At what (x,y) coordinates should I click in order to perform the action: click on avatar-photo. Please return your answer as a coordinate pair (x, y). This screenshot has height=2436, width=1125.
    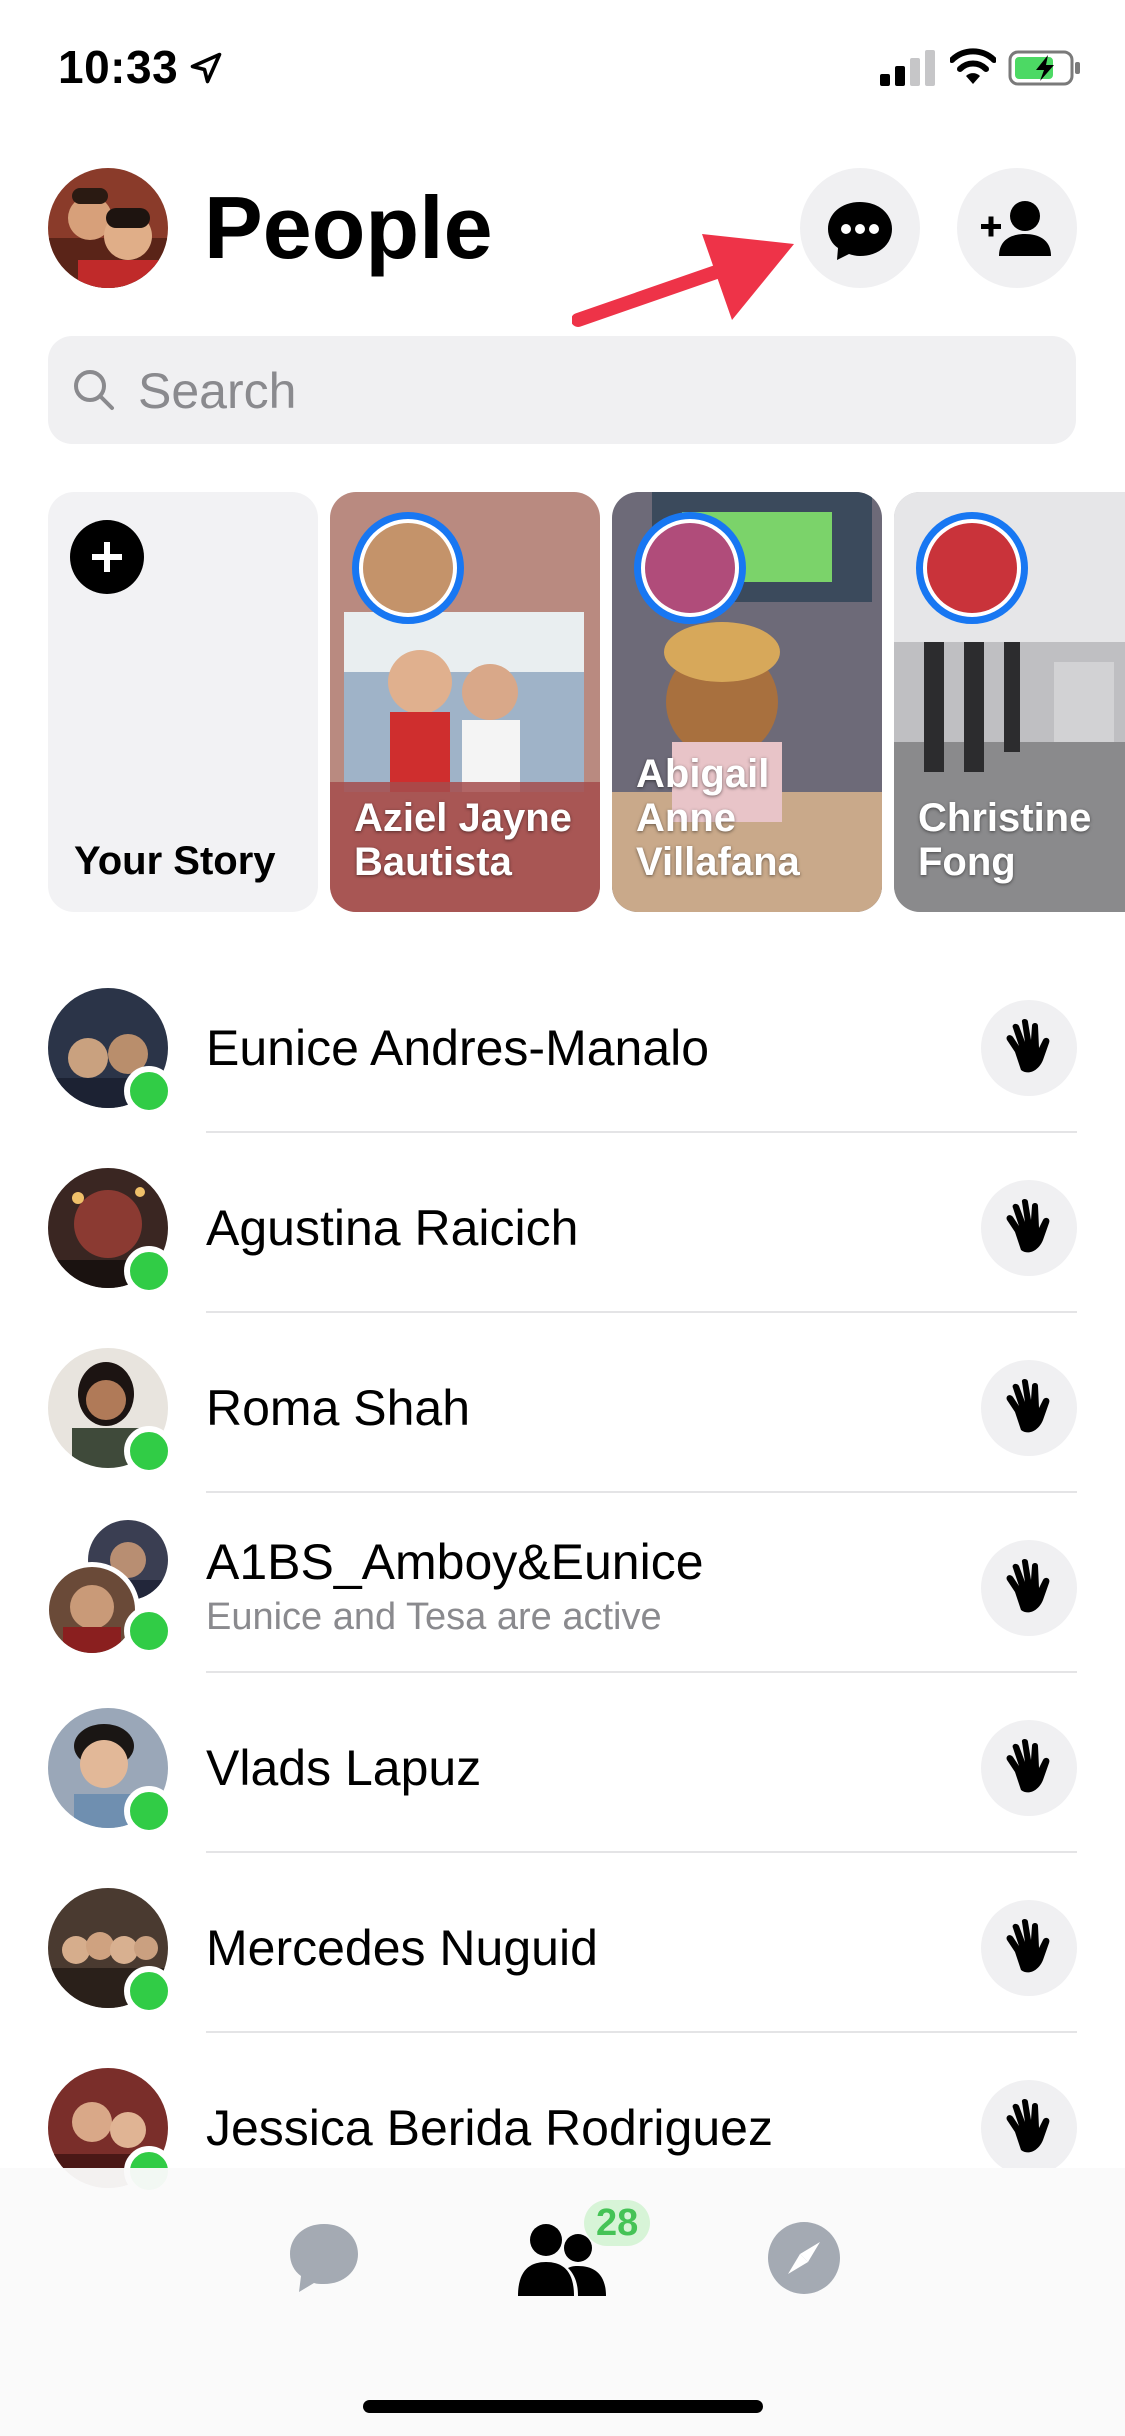
    Looking at the image, I should click on (108, 228).